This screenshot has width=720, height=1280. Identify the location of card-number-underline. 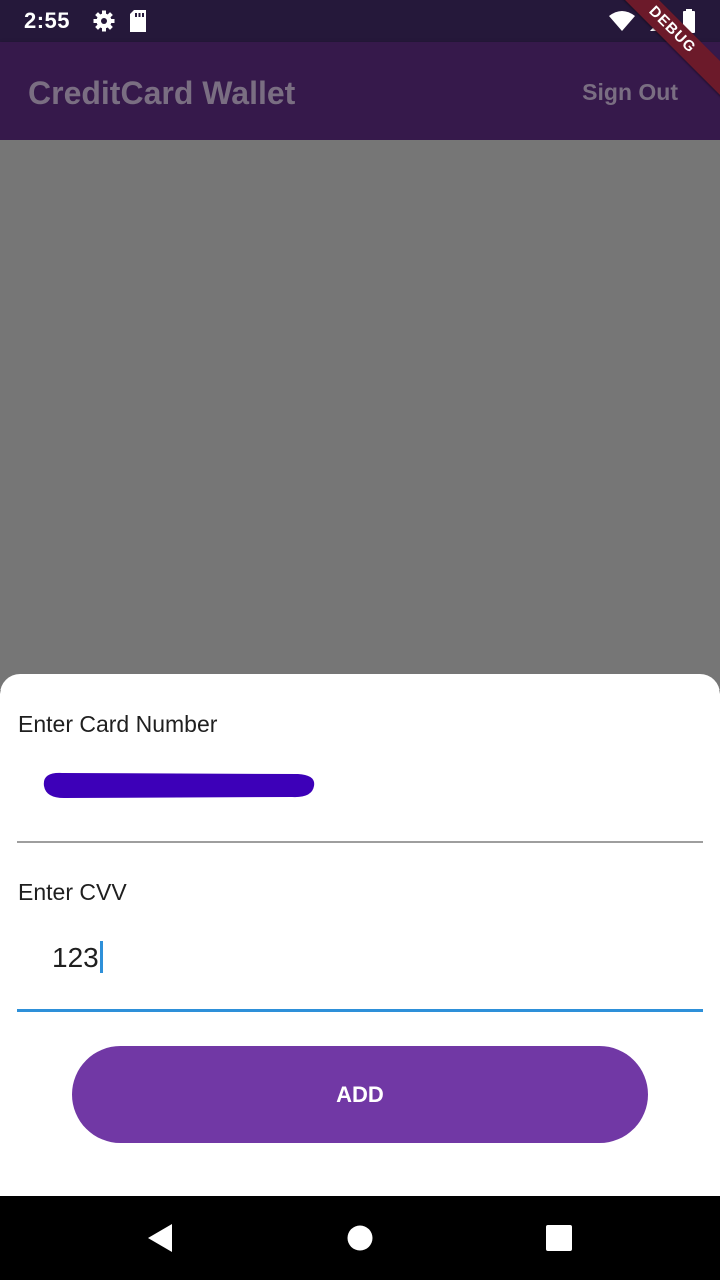
(360, 842).